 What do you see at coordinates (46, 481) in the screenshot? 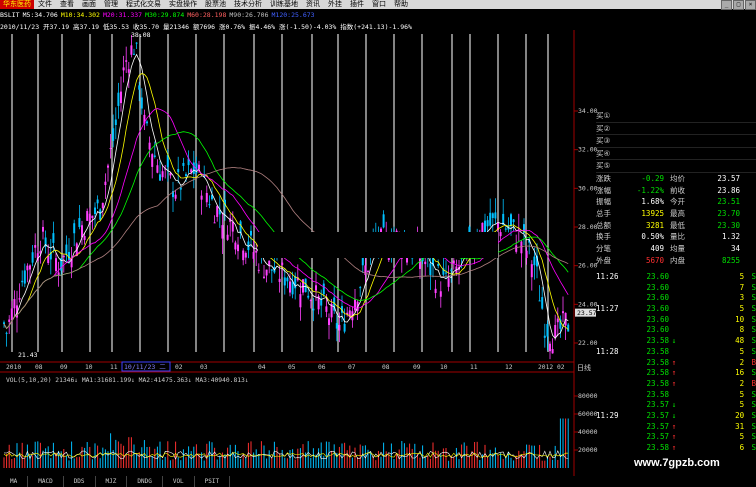
I see `indicator-tab-macd: MACD` at bounding box center [46, 481].